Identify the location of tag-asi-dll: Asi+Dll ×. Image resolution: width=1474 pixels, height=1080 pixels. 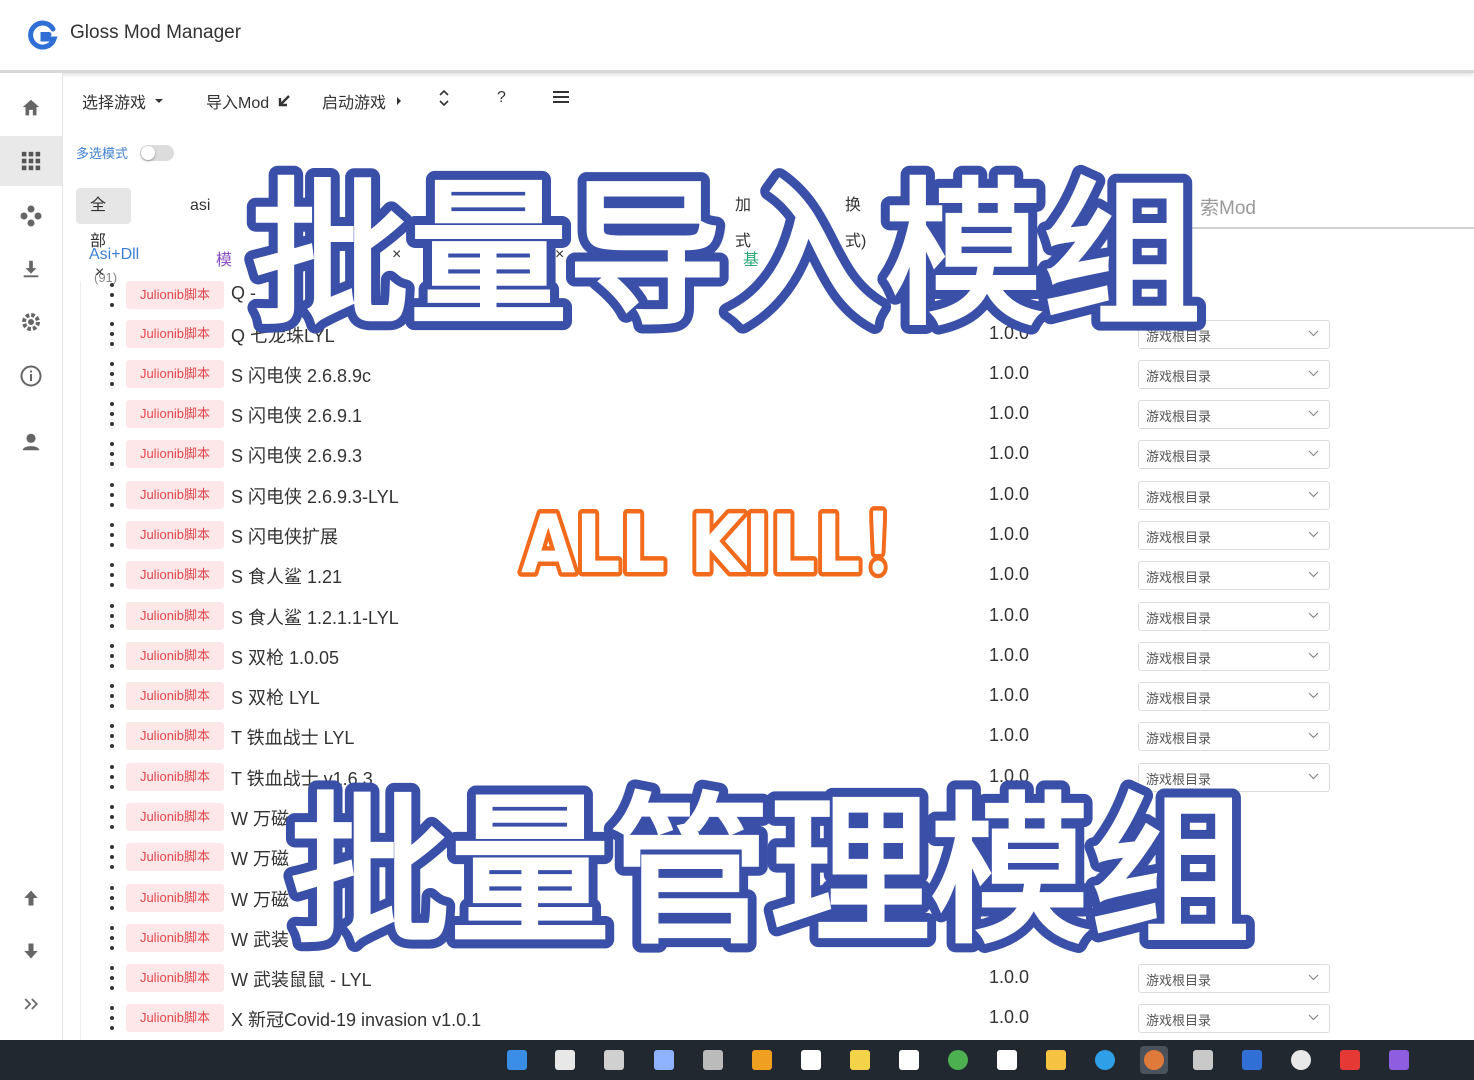
(114, 264).